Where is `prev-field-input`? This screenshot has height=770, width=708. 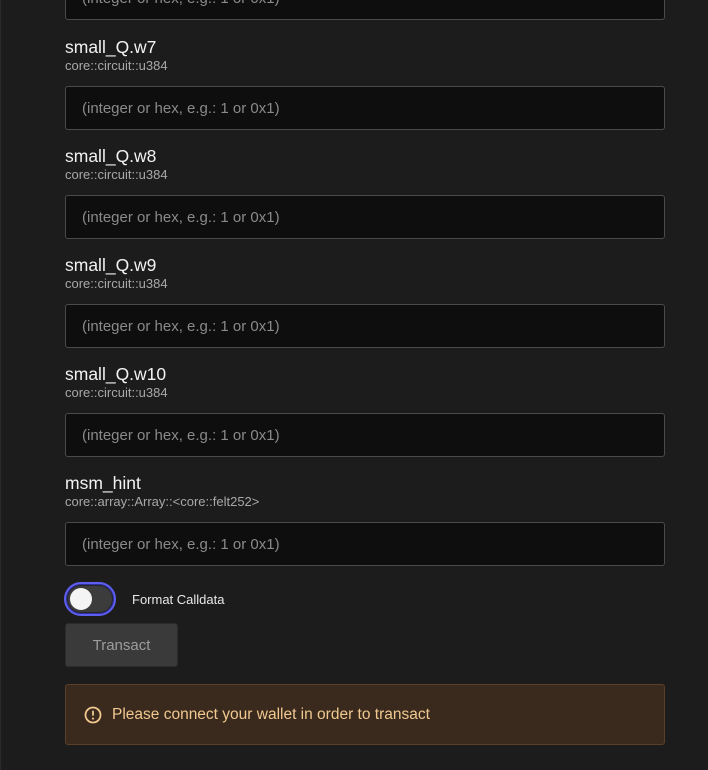
prev-field-input is located at coordinates (365, 9).